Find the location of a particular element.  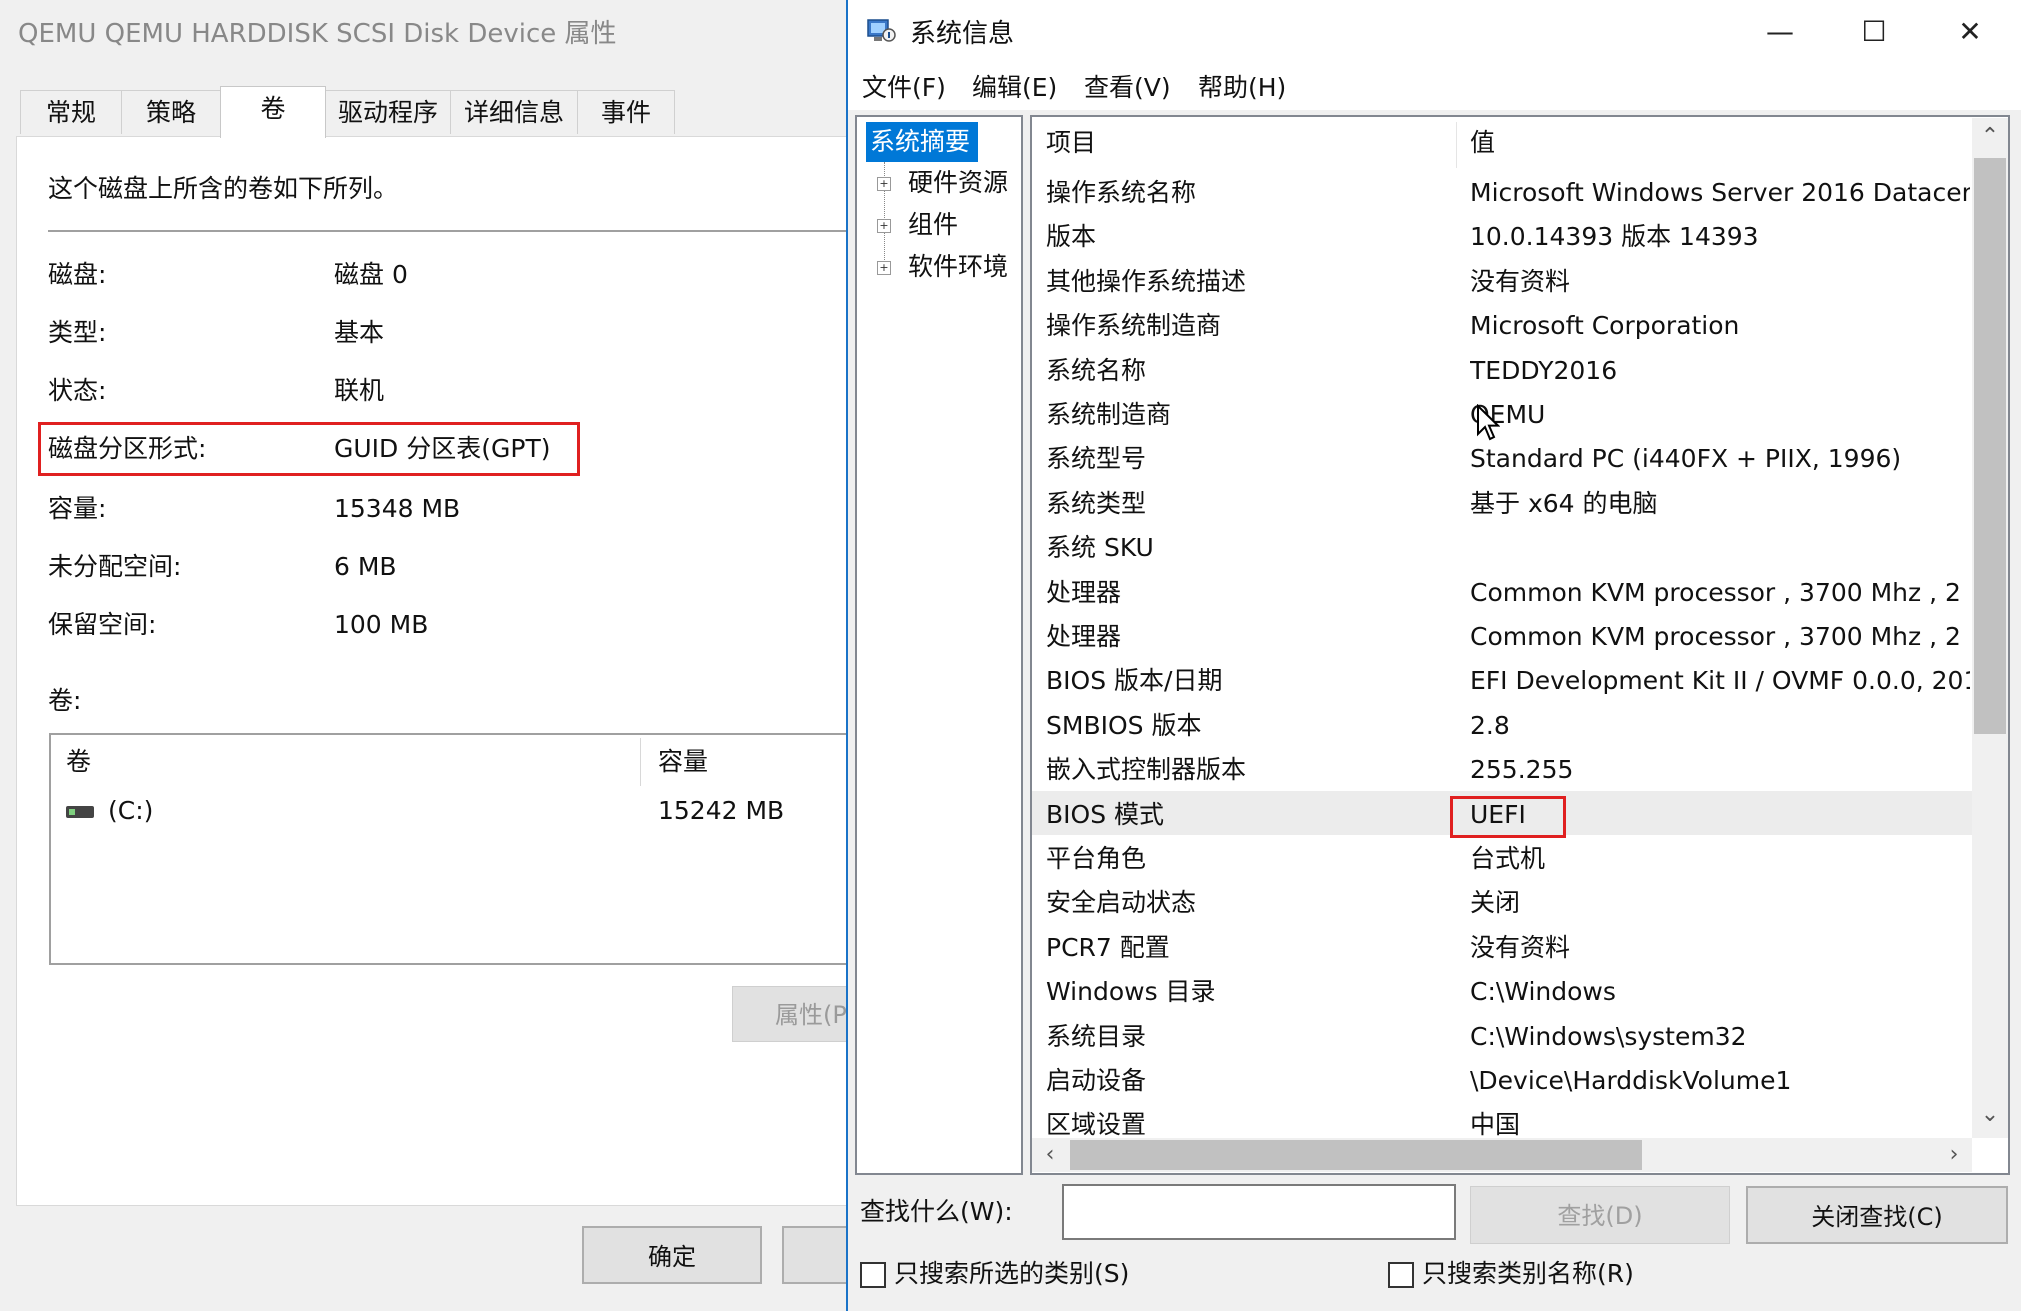

vertical-scrollbar-thumb is located at coordinates (1990, 446).